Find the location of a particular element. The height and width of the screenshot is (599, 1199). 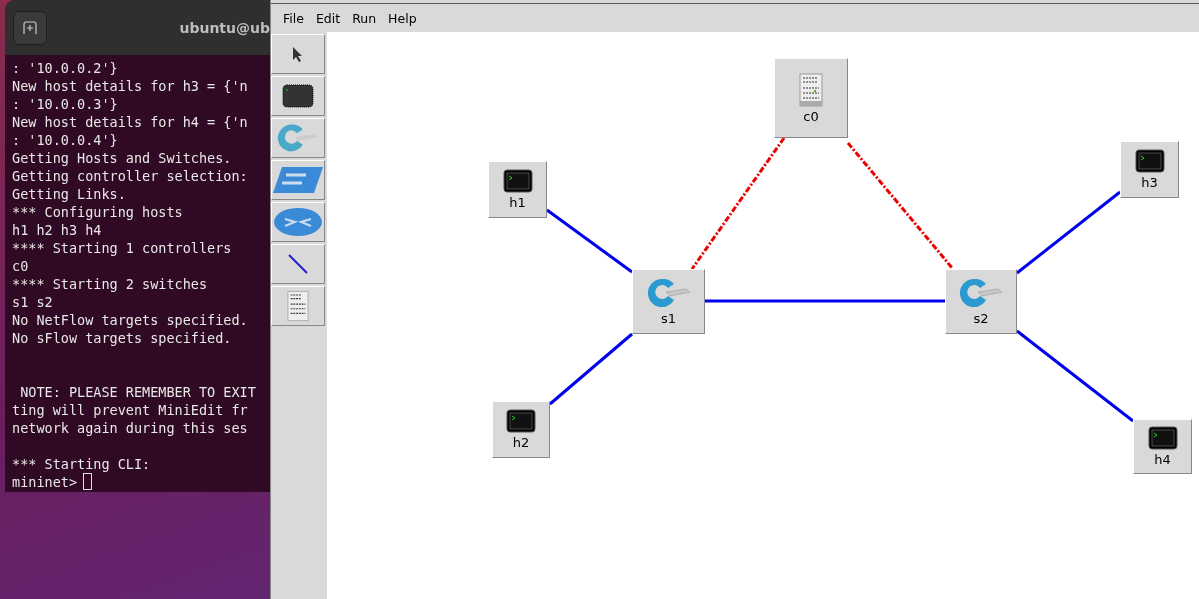

terminal-line: No sFlow targets specified. is located at coordinates (122, 338).